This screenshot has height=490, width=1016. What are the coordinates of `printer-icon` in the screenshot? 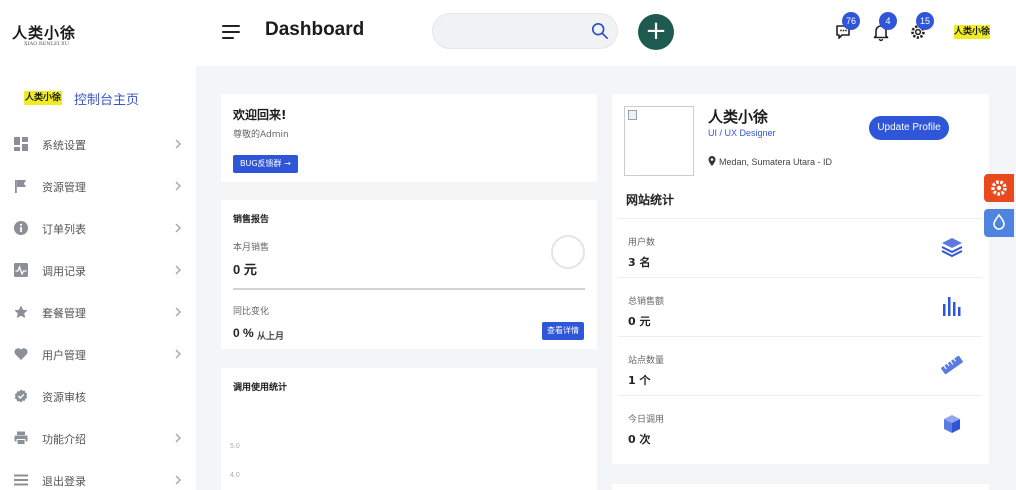 It's located at (21, 438).